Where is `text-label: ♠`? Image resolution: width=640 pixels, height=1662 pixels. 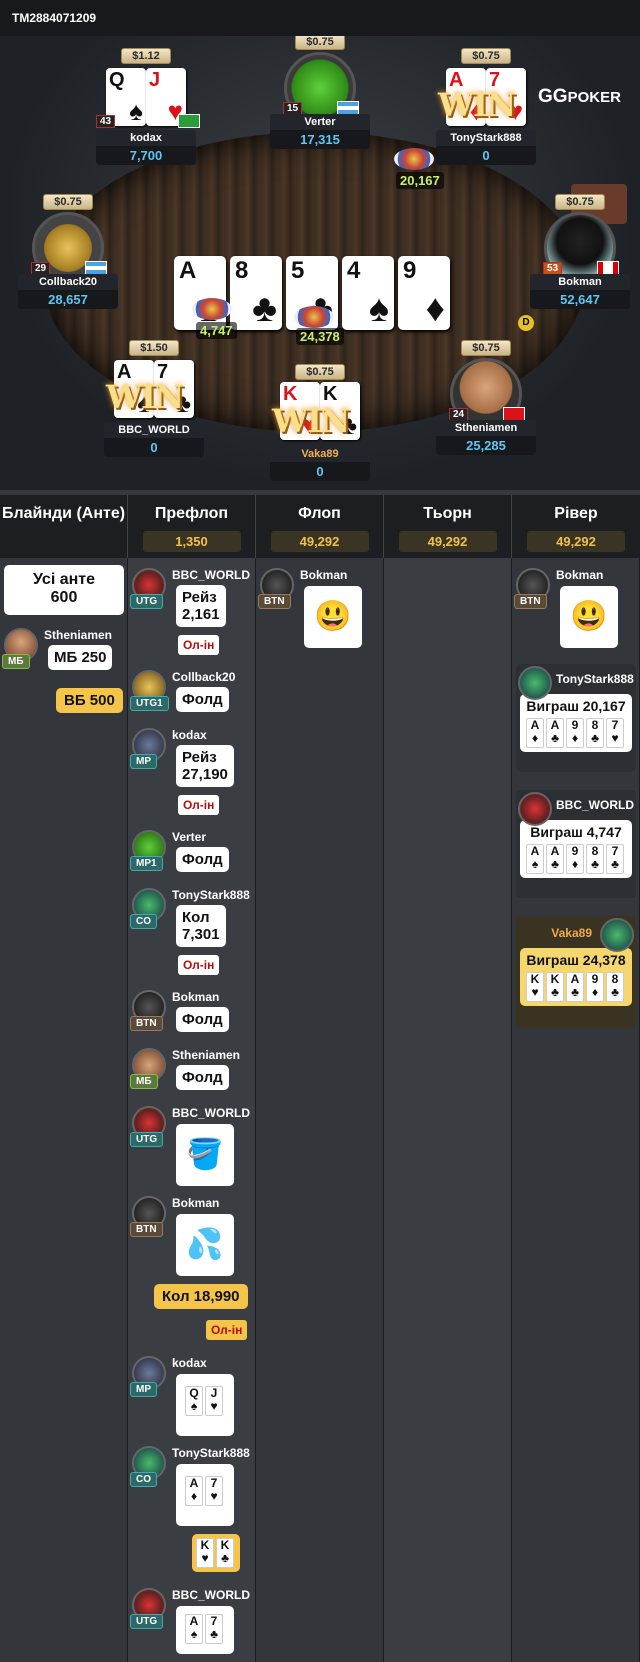
text-label: ♠ is located at coordinates (378, 309).